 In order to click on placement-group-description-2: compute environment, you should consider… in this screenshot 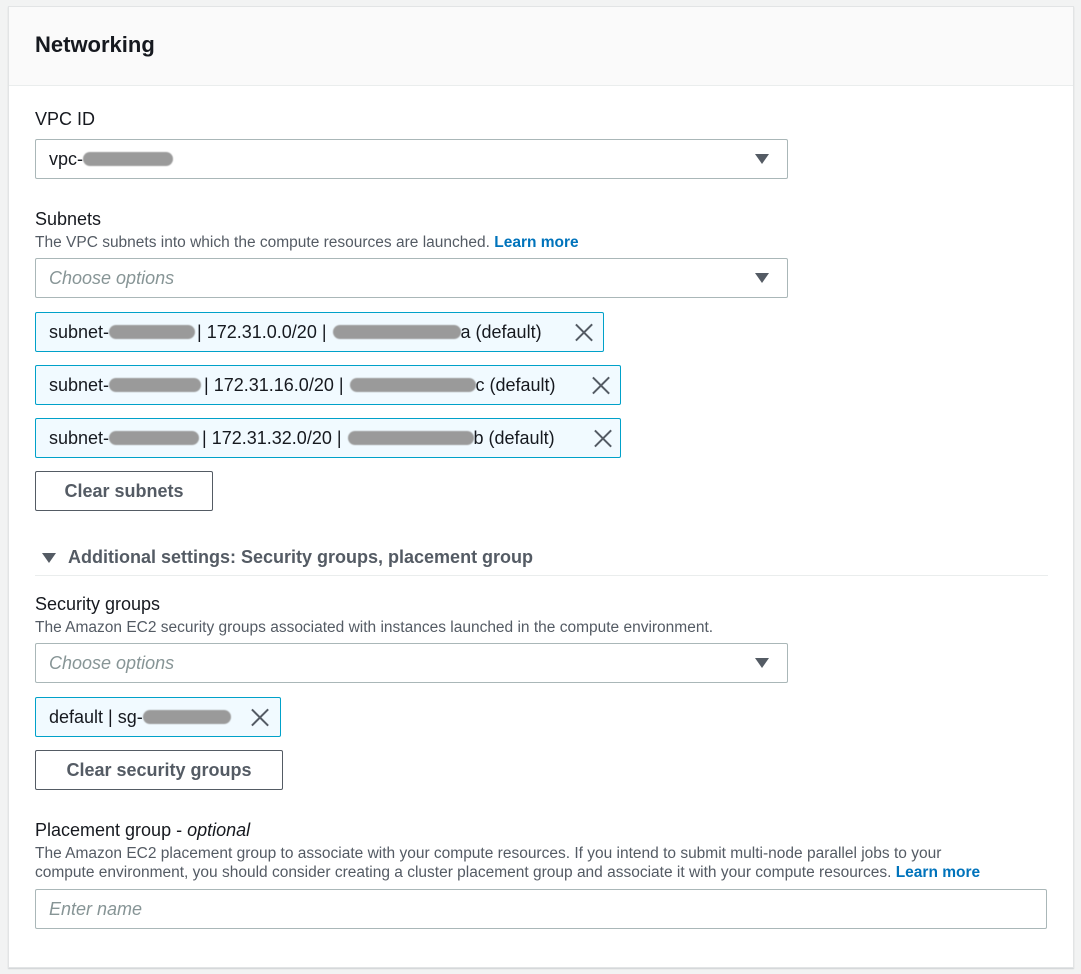, I will do `click(507, 872)`.